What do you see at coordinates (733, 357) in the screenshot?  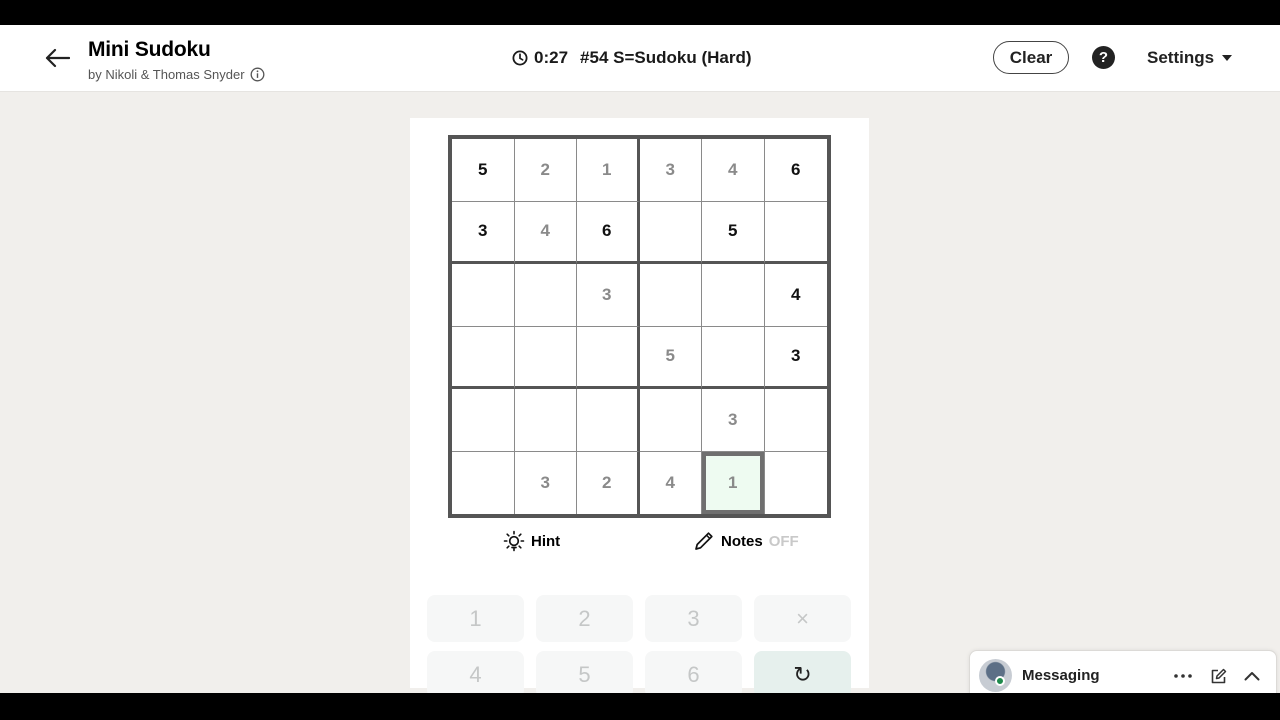 I see `grid-cell-r4c5` at bounding box center [733, 357].